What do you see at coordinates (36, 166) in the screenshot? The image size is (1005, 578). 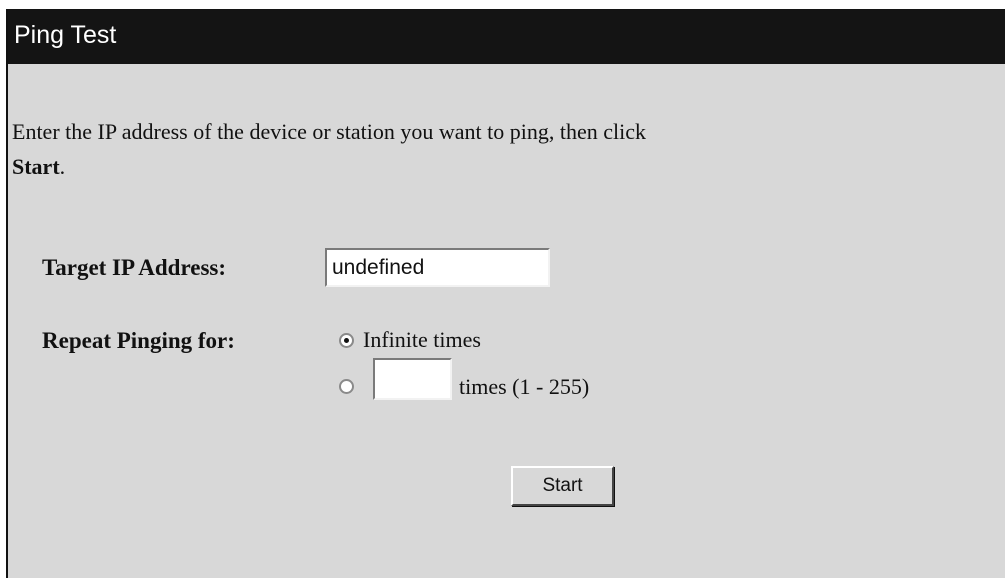 I see `instructions-start-word: Start` at bounding box center [36, 166].